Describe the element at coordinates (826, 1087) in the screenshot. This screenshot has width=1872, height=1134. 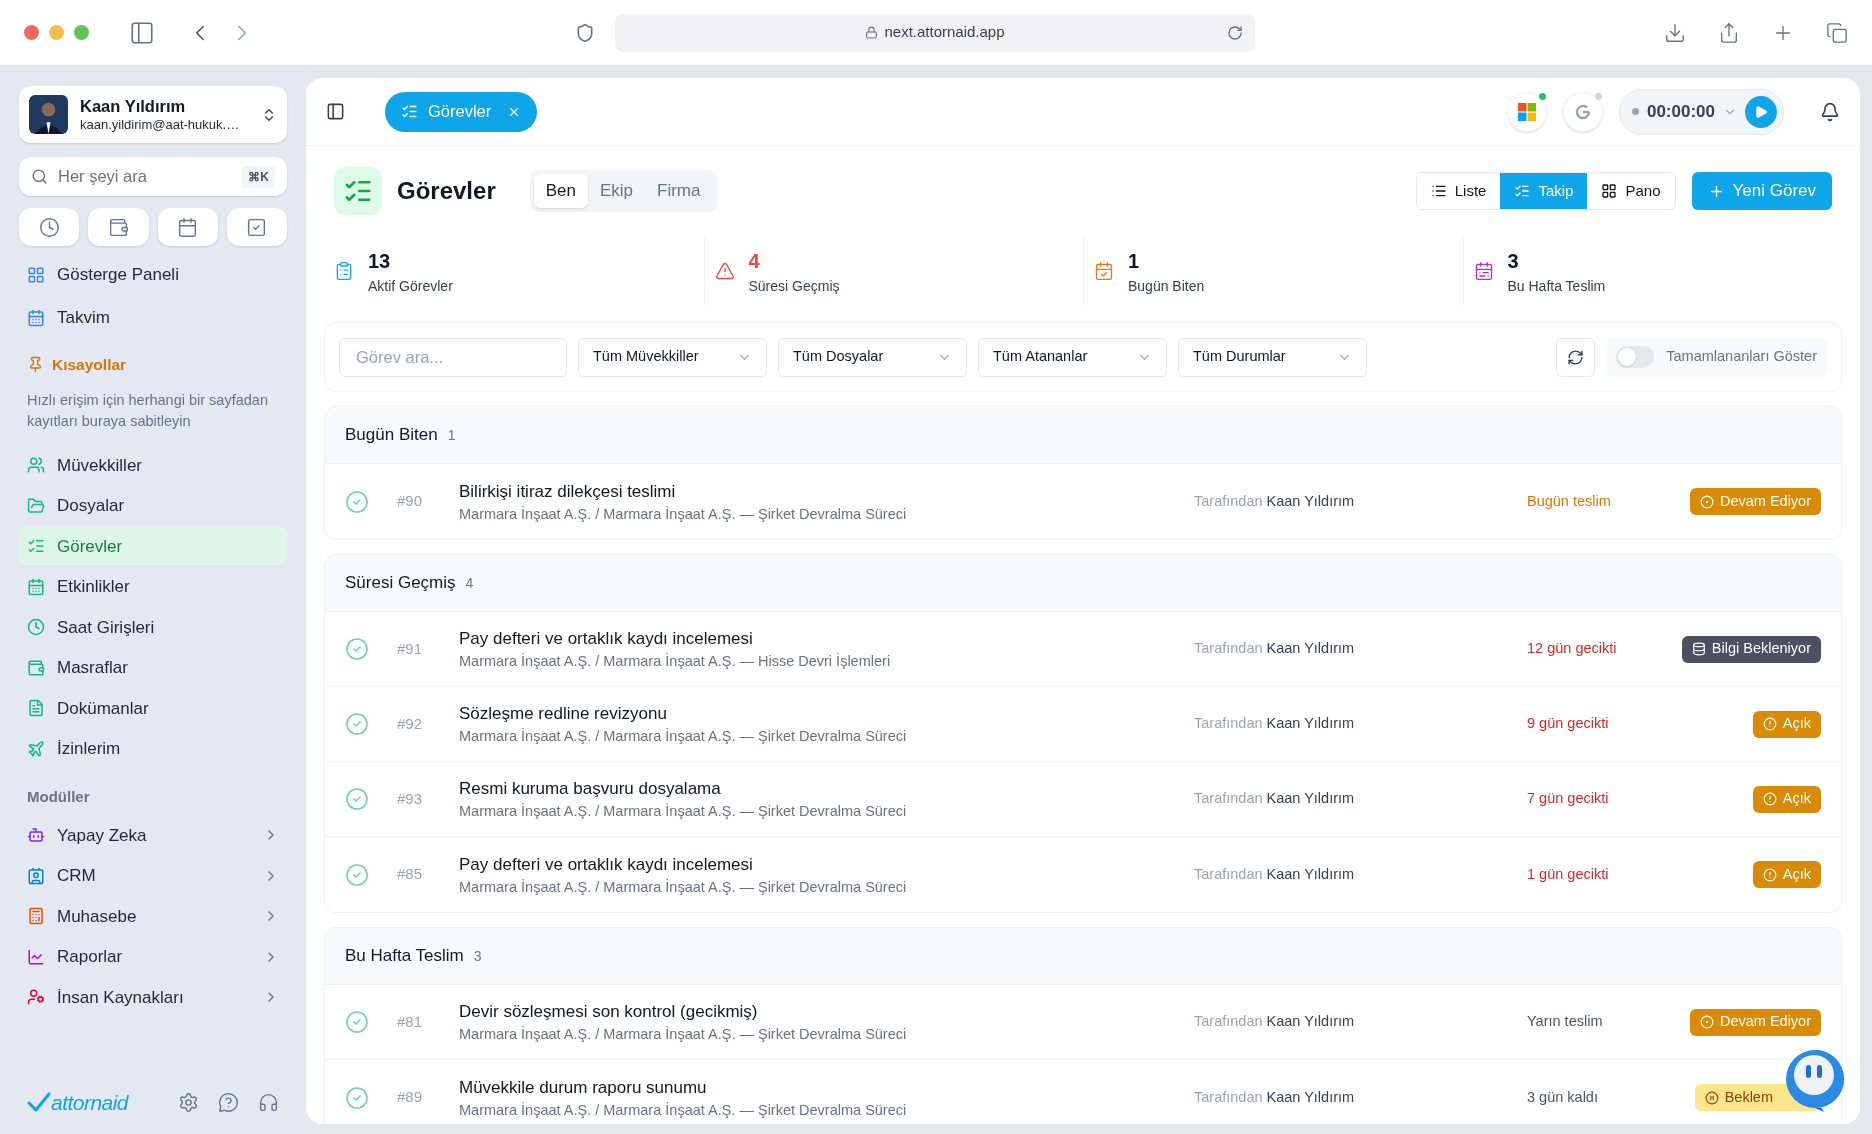
I see `task-title: Müvekkile durum raporu sunumu` at that location.